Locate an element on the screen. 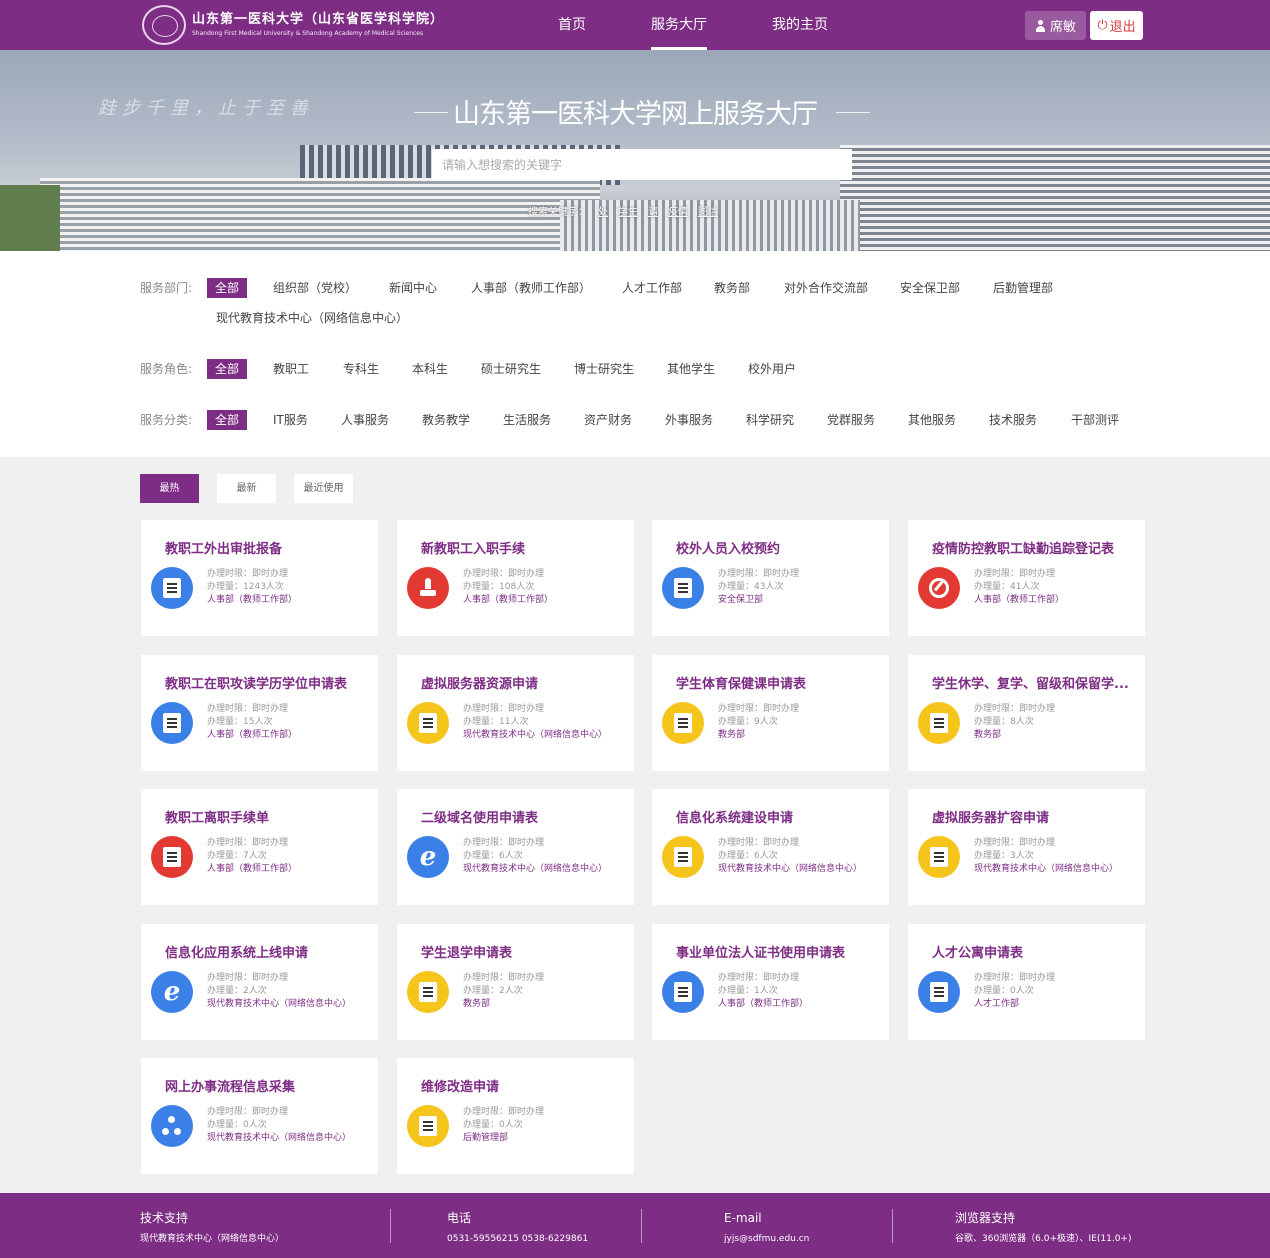 The image size is (1270, 1258). service-card-title: 虚拟服务器资源申请 is located at coordinates (523, 682).